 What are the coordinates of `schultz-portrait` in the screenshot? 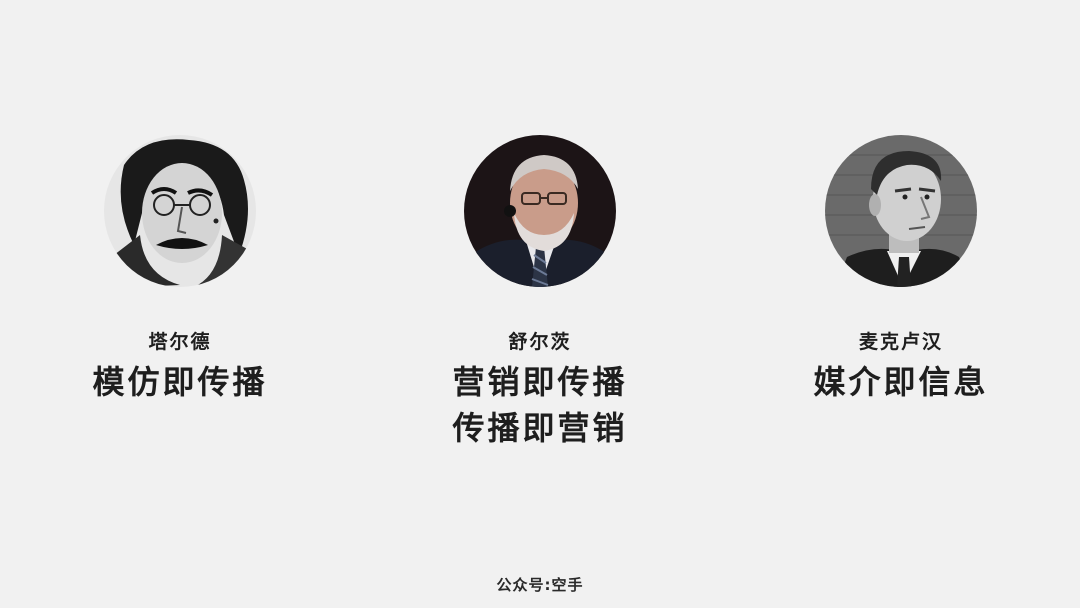 It's located at (540, 211).